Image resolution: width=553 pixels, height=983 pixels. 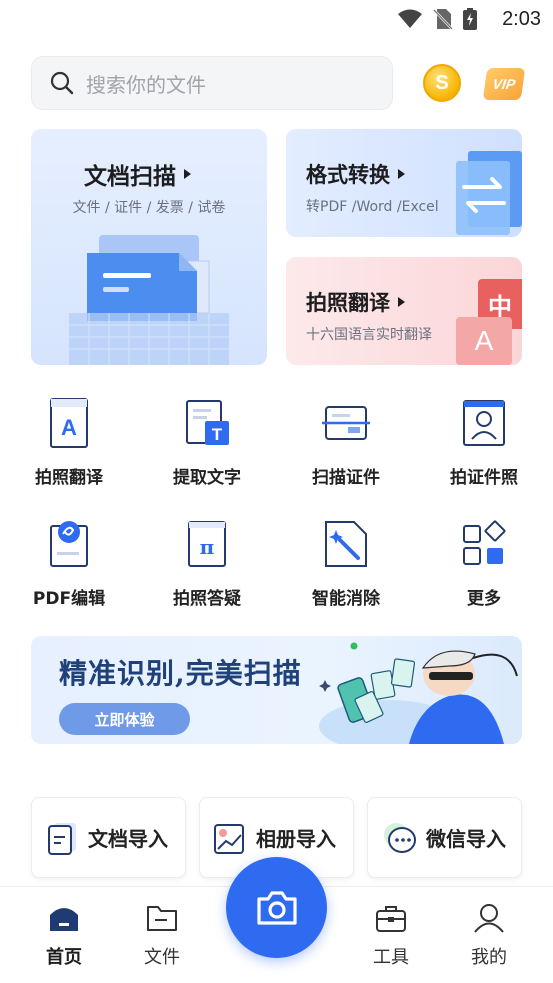 What do you see at coordinates (162, 936) in the screenshot?
I see `nav-files: 文件` at bounding box center [162, 936].